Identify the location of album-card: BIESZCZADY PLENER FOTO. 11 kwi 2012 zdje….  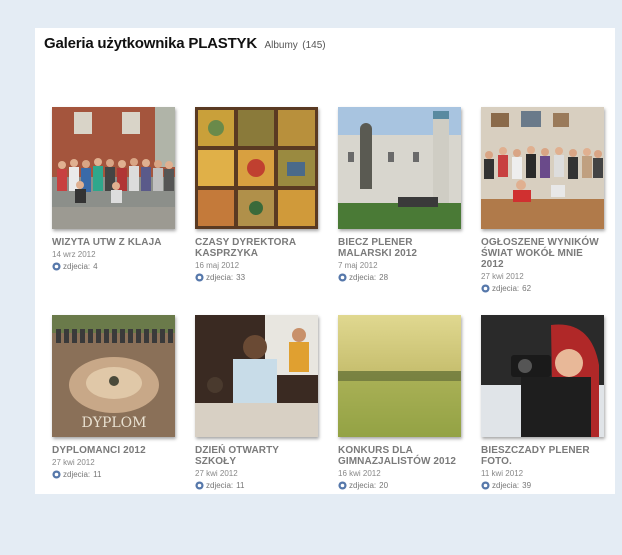
(543, 403).